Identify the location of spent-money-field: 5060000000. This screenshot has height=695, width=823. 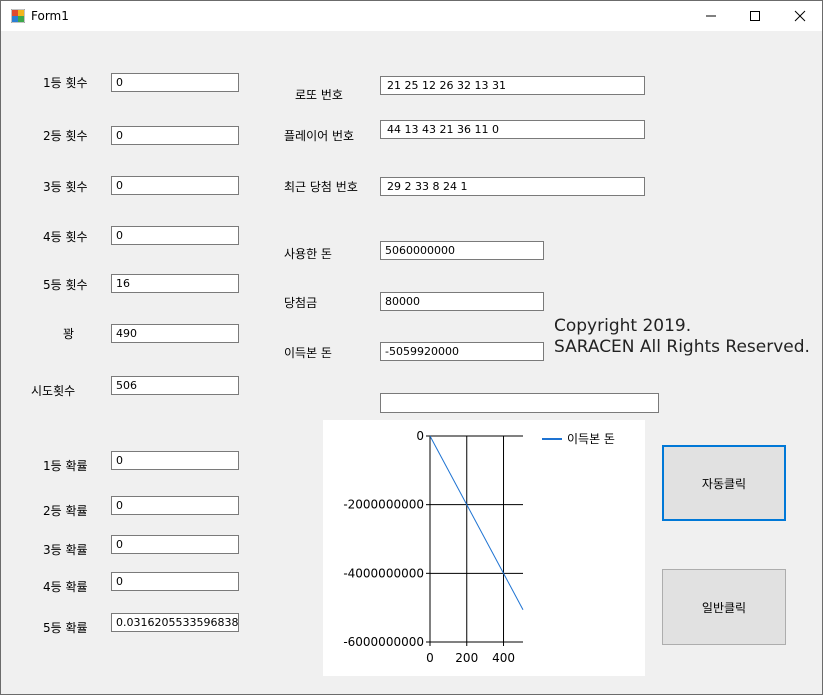
(462, 250).